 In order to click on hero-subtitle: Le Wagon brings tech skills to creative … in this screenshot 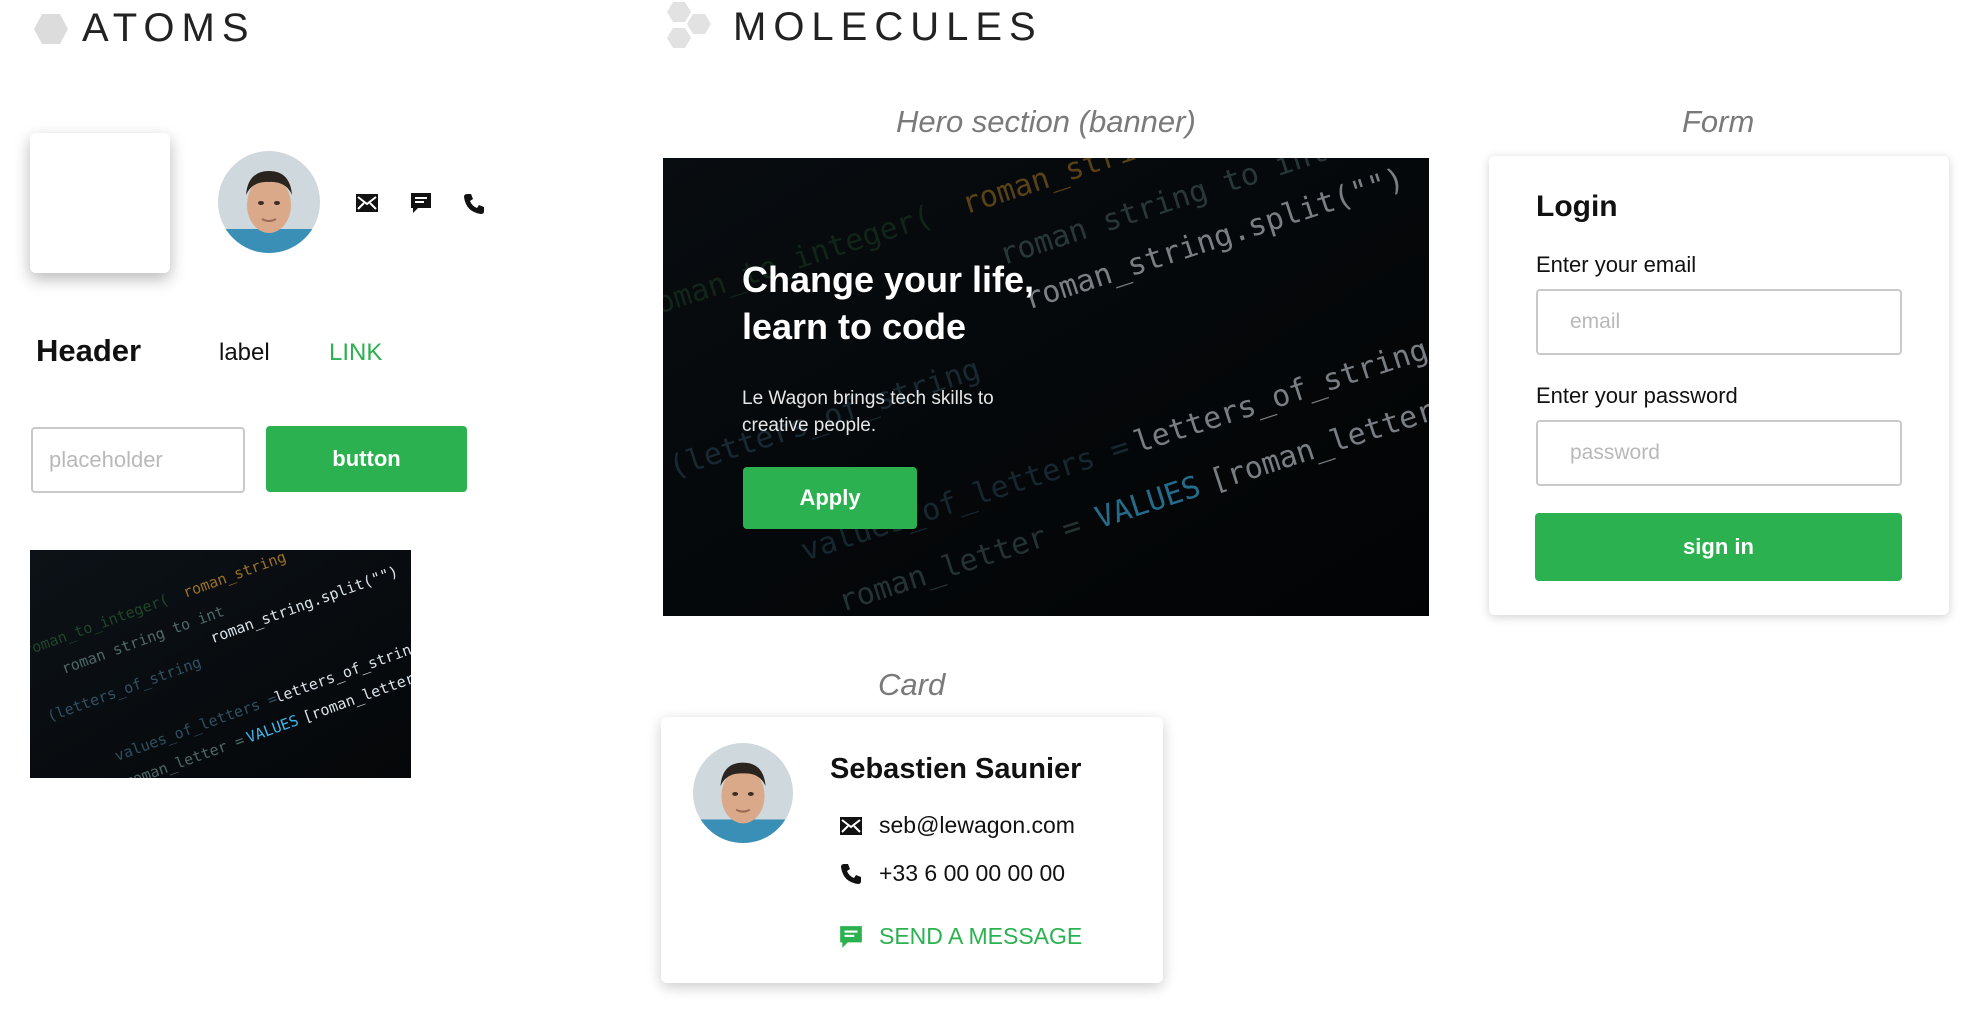, I will do `click(868, 412)`.